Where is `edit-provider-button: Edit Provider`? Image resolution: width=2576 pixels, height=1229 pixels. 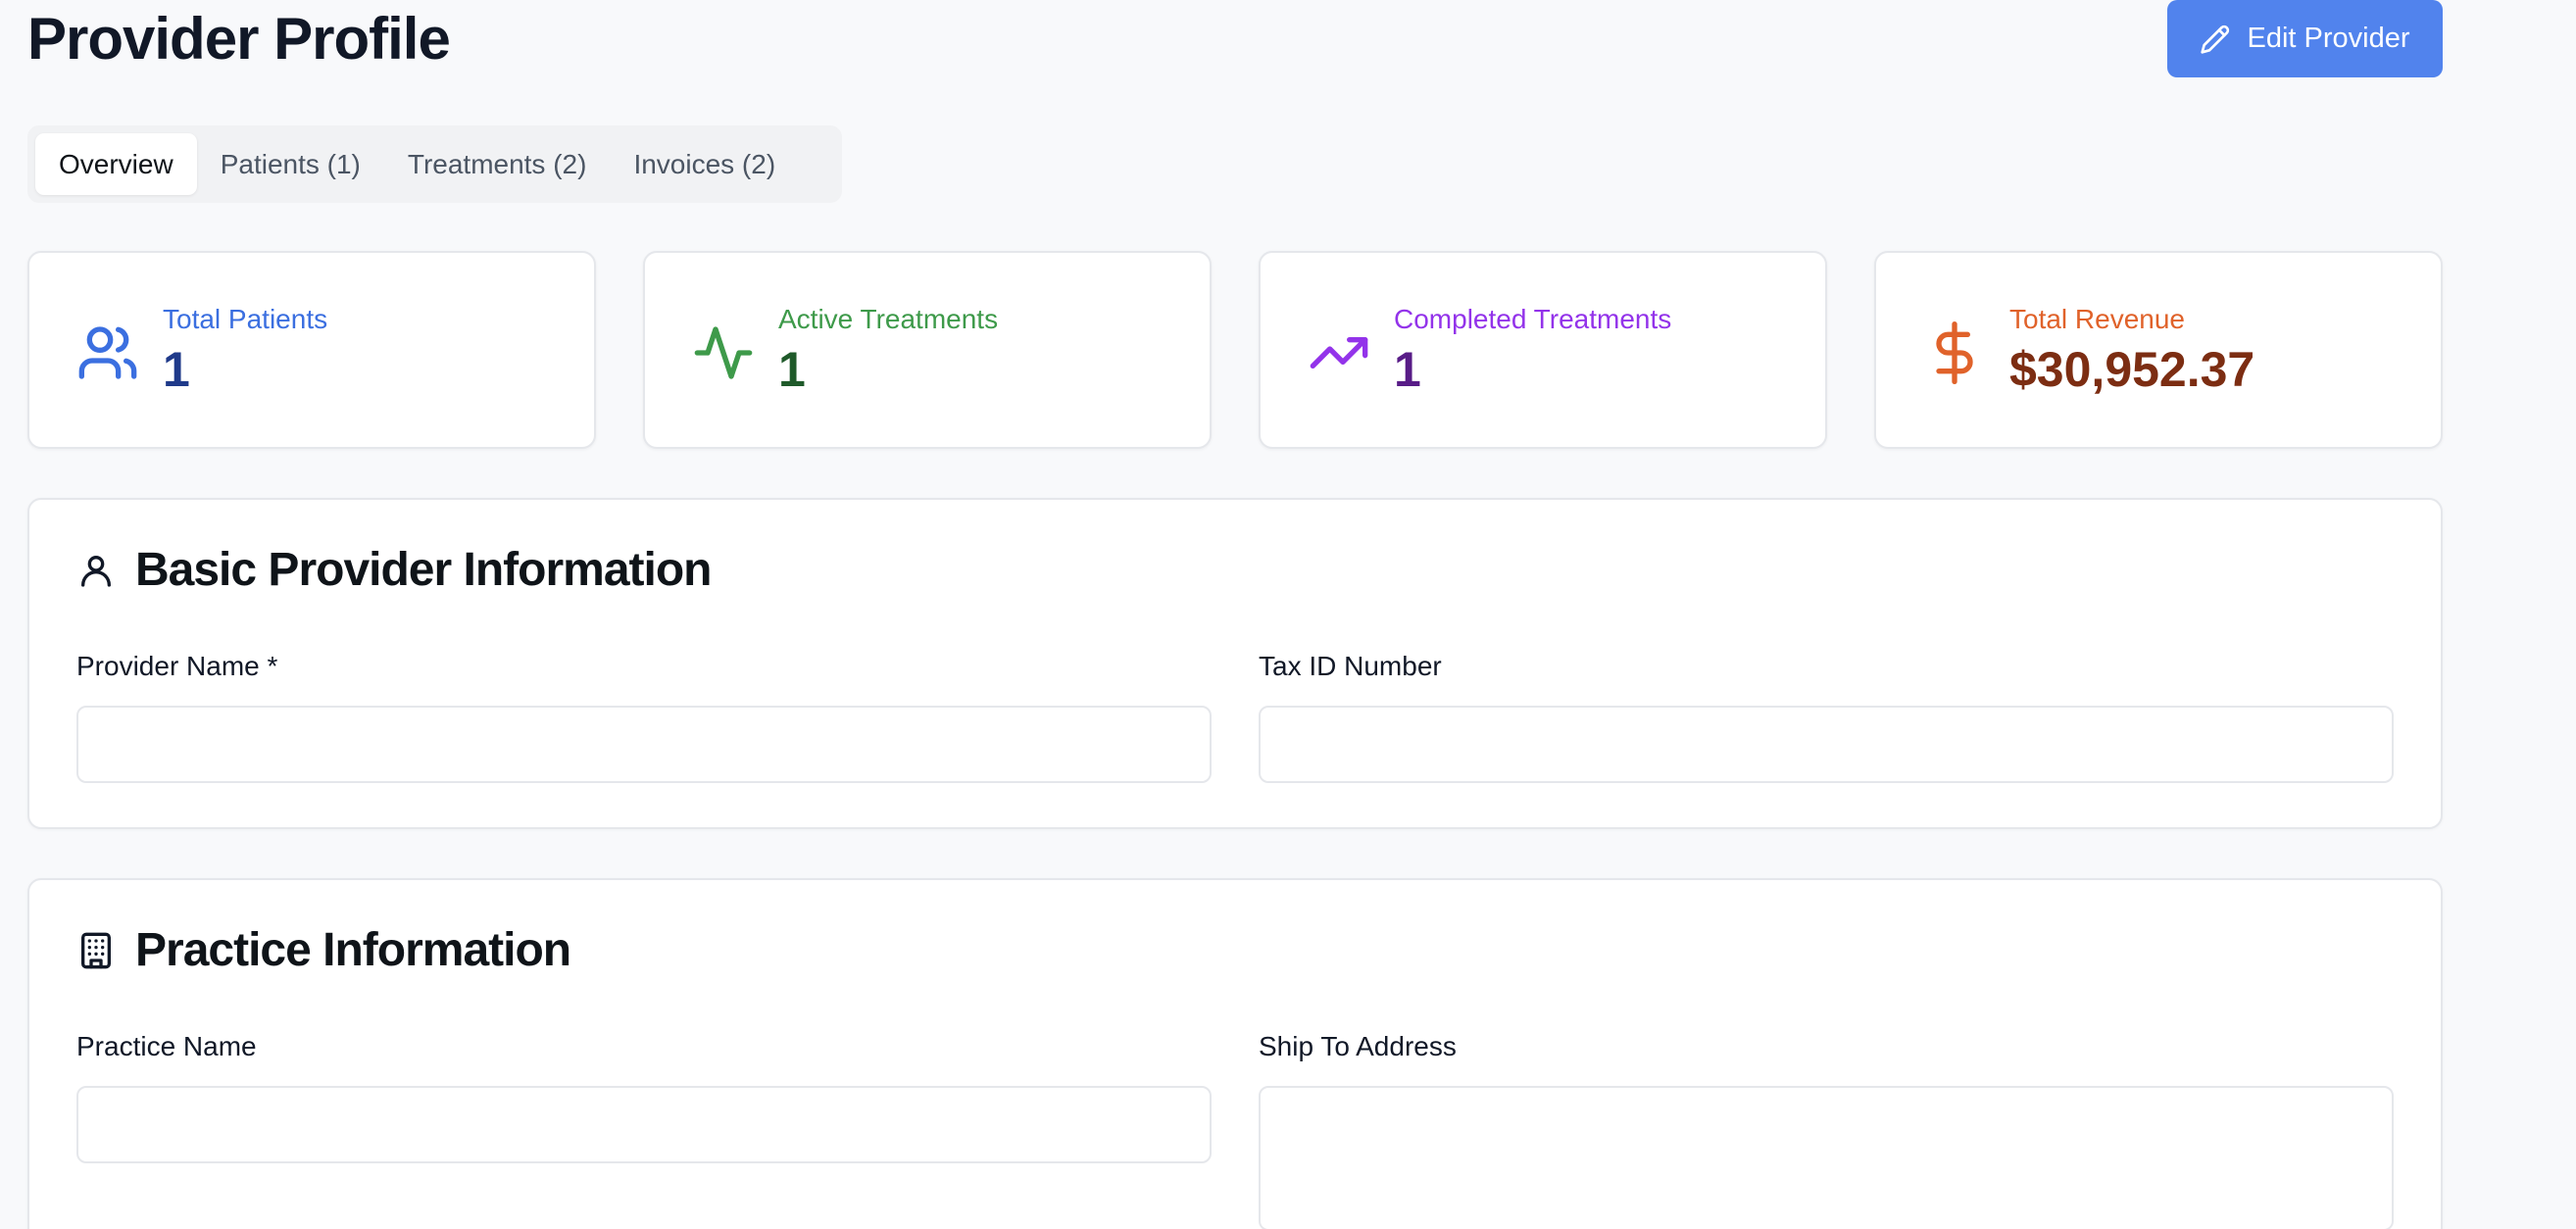
edit-provider-button: Edit Provider is located at coordinates (2305, 39).